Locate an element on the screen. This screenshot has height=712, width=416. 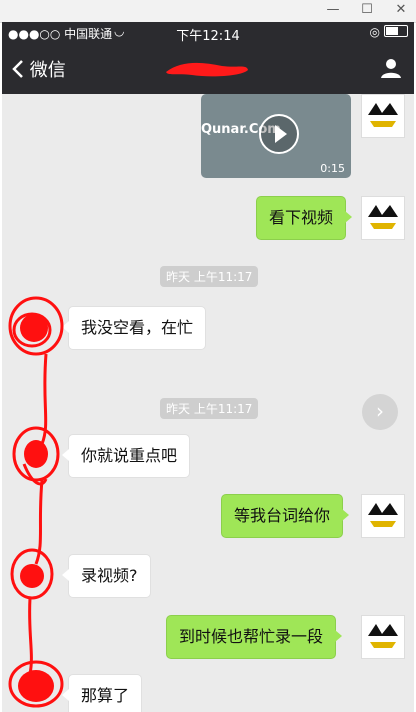
battery-icon is located at coordinates (396, 31).